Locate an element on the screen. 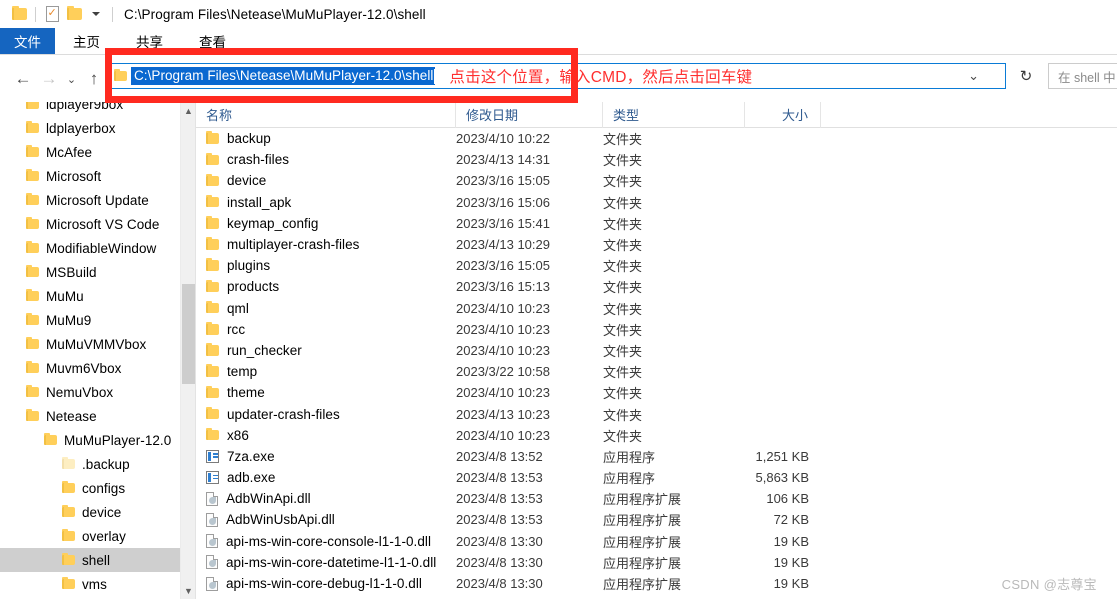  table-row: install_apk 2023/3/16 15:06 文件夹 is located at coordinates (656, 202).